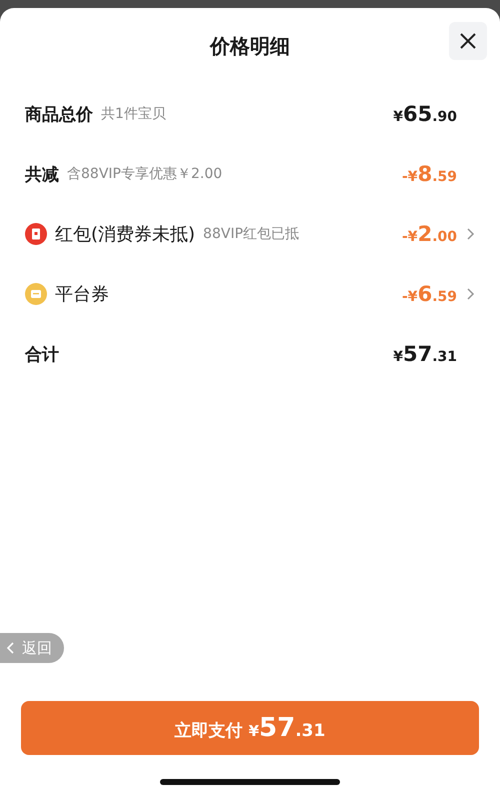  Describe the element at coordinates (133, 114) in the screenshot. I see `row-note: 共1件宝贝` at that location.